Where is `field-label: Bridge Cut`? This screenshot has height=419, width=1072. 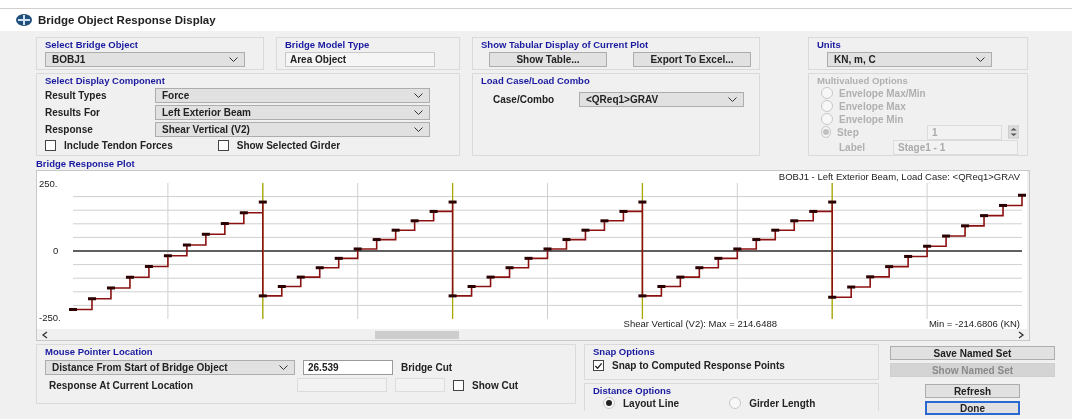 field-label: Bridge Cut is located at coordinates (427, 367).